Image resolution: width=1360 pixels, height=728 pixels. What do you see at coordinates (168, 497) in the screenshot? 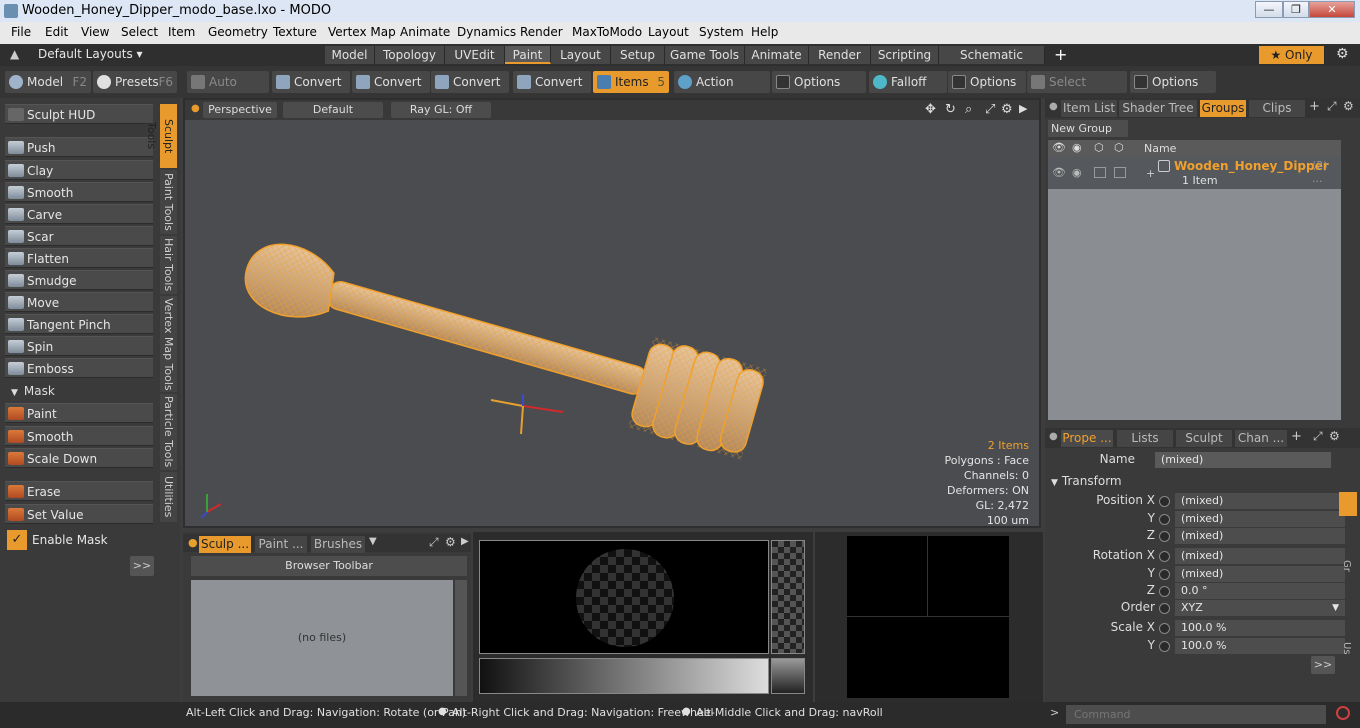
I see `vtab-utilities: Utilities` at bounding box center [168, 497].